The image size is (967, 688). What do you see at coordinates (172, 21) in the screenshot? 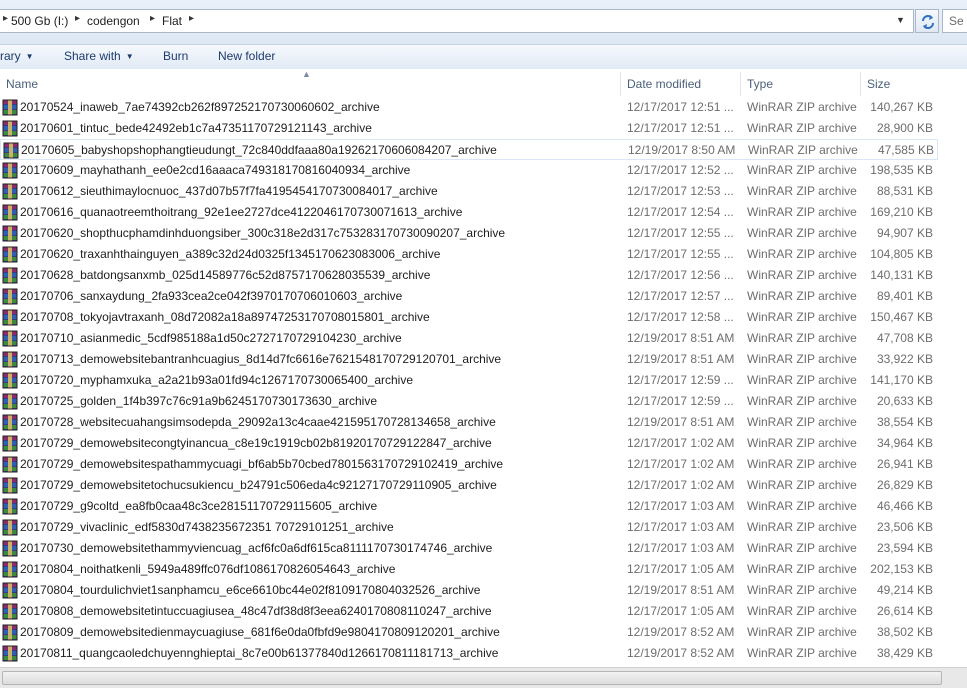
I see `breadcrumb-flat: Flat` at bounding box center [172, 21].